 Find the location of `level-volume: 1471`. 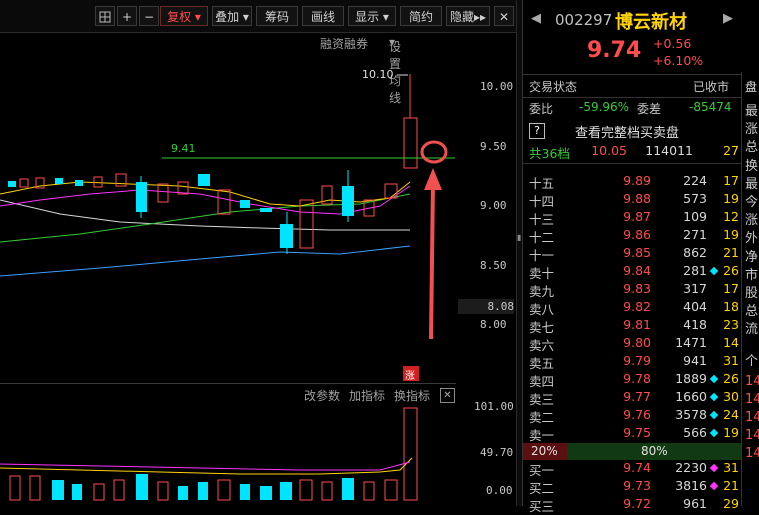

level-volume: 1471 is located at coordinates (691, 342).